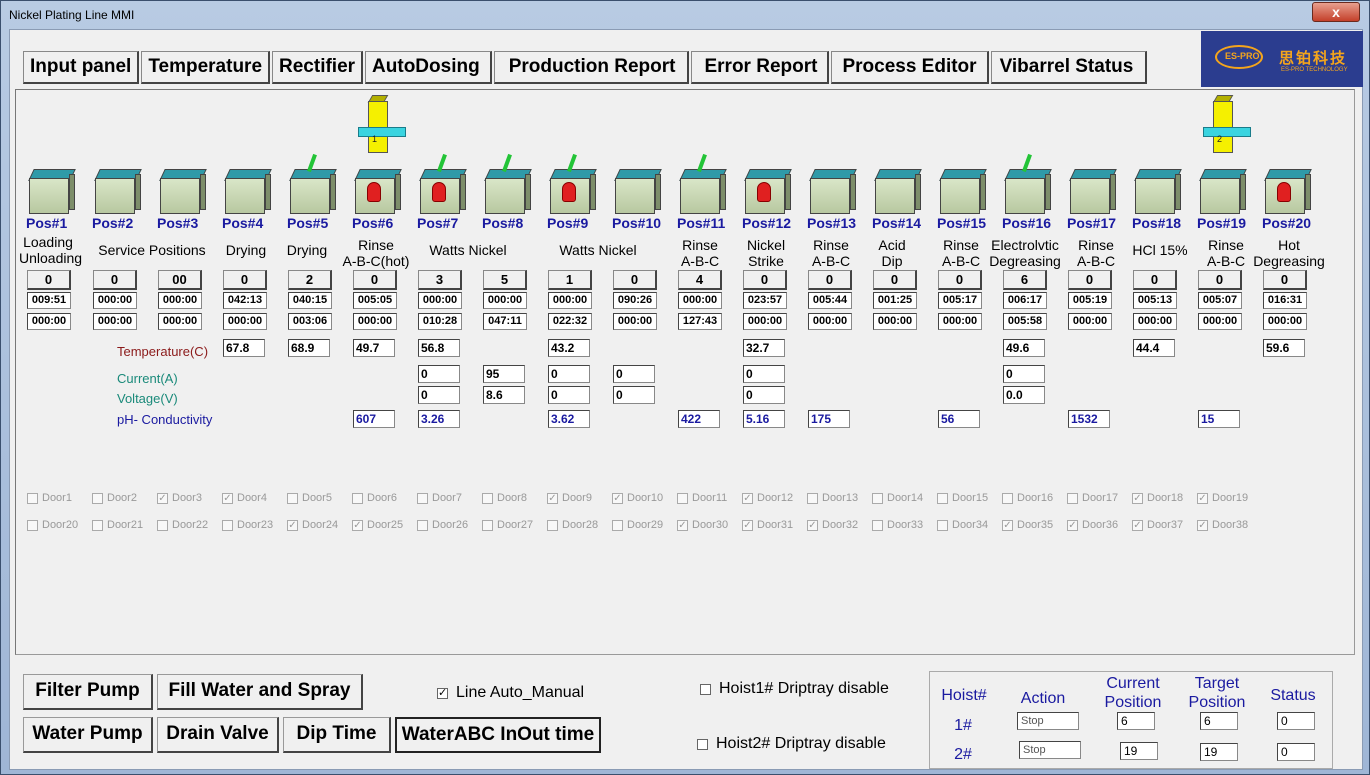  I want to click on tank-8-icon, so click(508, 183).